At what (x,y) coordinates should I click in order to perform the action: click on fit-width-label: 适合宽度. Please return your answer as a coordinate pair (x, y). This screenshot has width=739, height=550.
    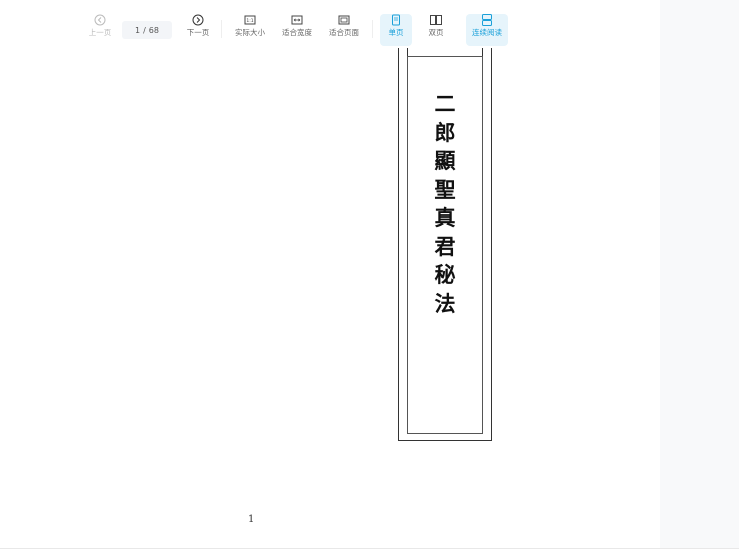
    Looking at the image, I should click on (297, 32).